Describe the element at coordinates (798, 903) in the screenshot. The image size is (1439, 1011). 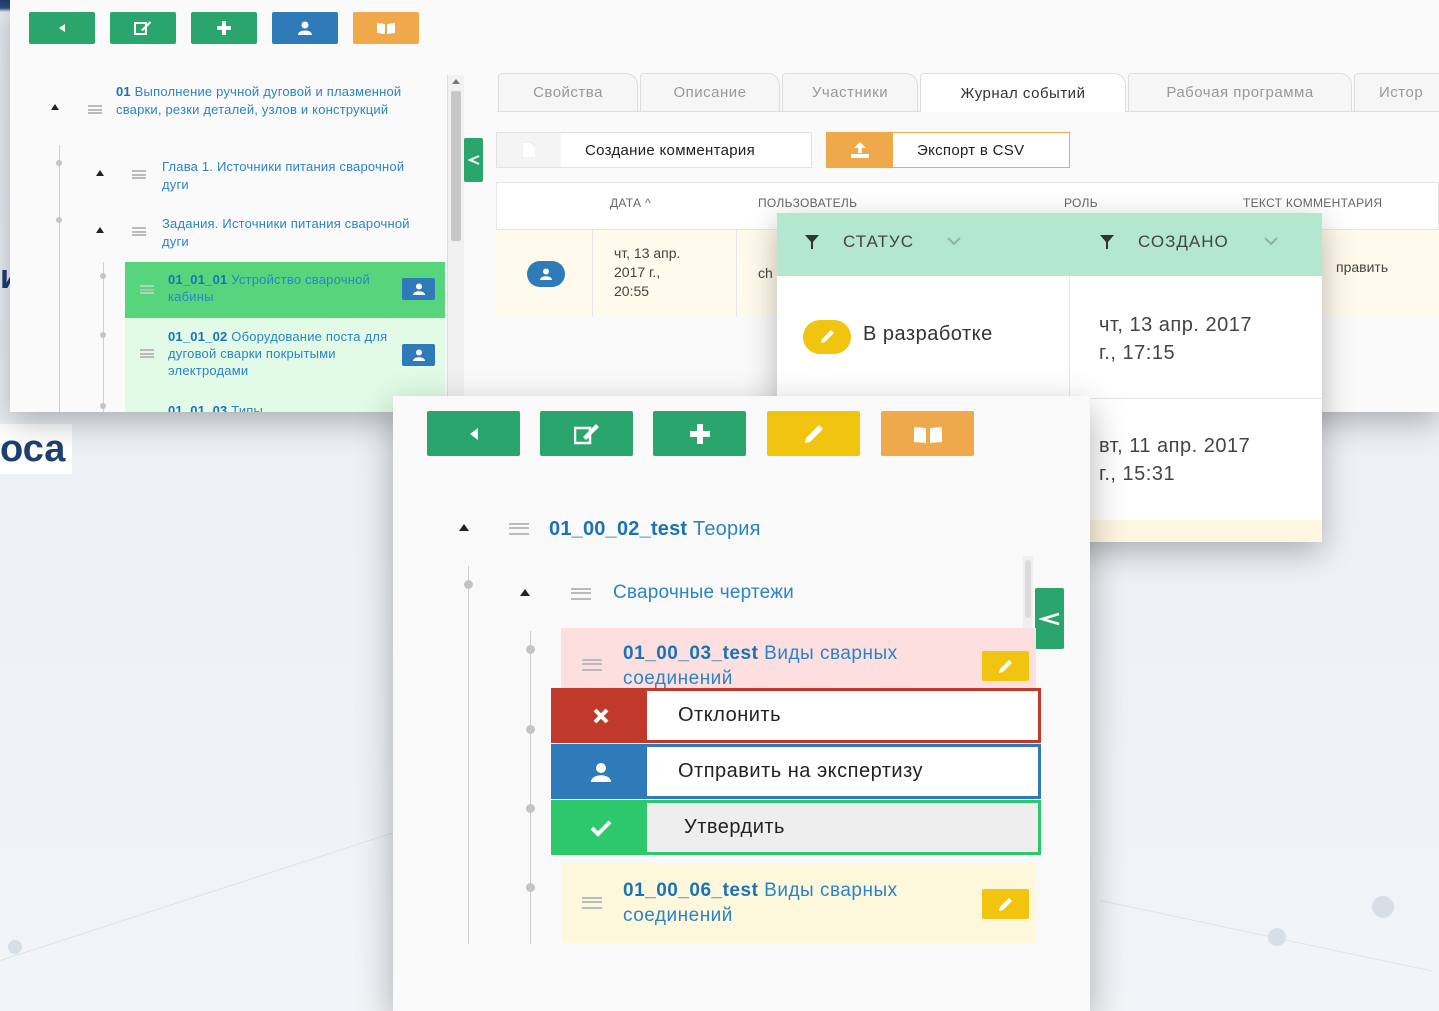
I see `tree-item: 01_00_06_test Виды сварных соединений` at that location.